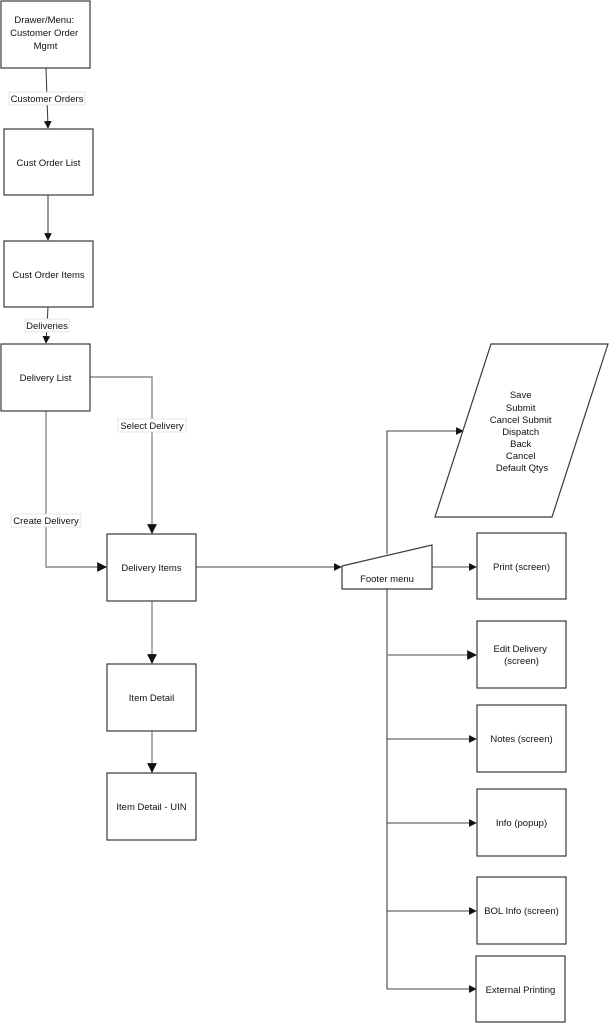 The width and height of the screenshot is (611, 1033). I want to click on node-notes-screen: Notes (screen), so click(521, 738).